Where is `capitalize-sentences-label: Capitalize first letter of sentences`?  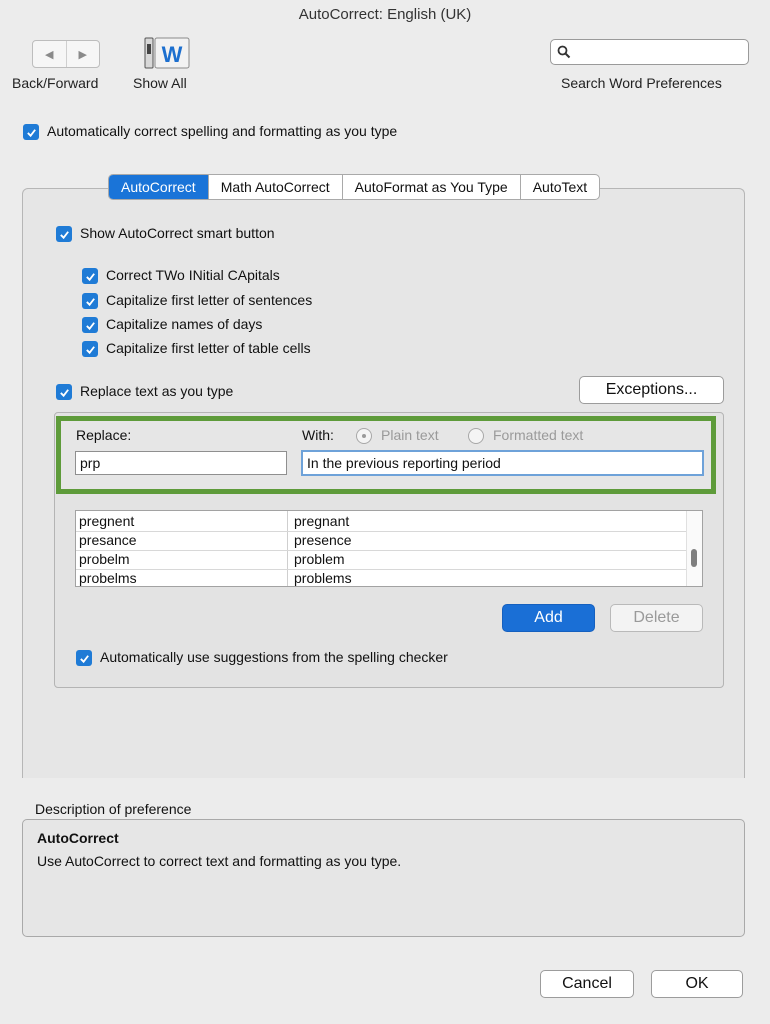
capitalize-sentences-label: Capitalize first letter of sentences is located at coordinates (209, 300).